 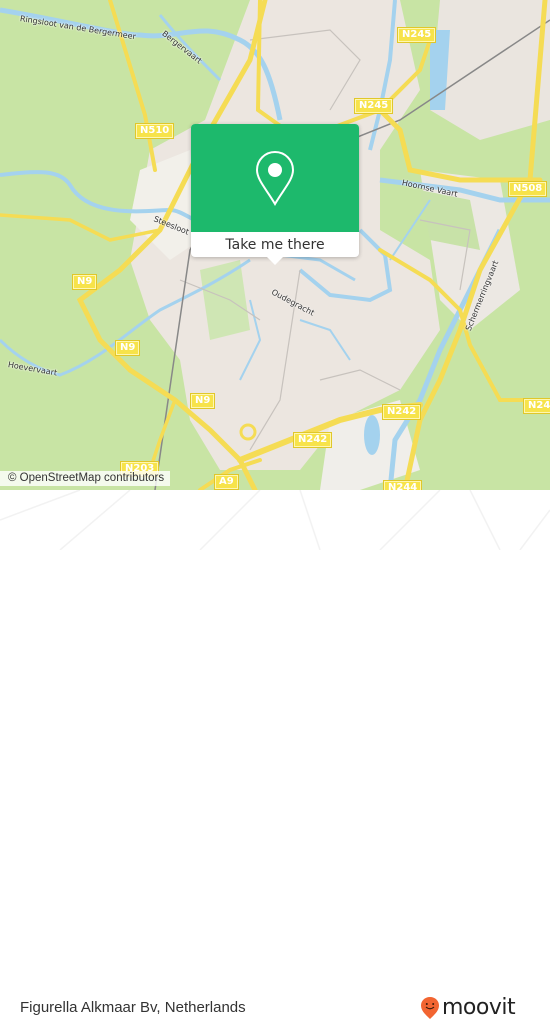 What do you see at coordinates (430, 1008) in the screenshot?
I see `moovit-smiley-pin-icon` at bounding box center [430, 1008].